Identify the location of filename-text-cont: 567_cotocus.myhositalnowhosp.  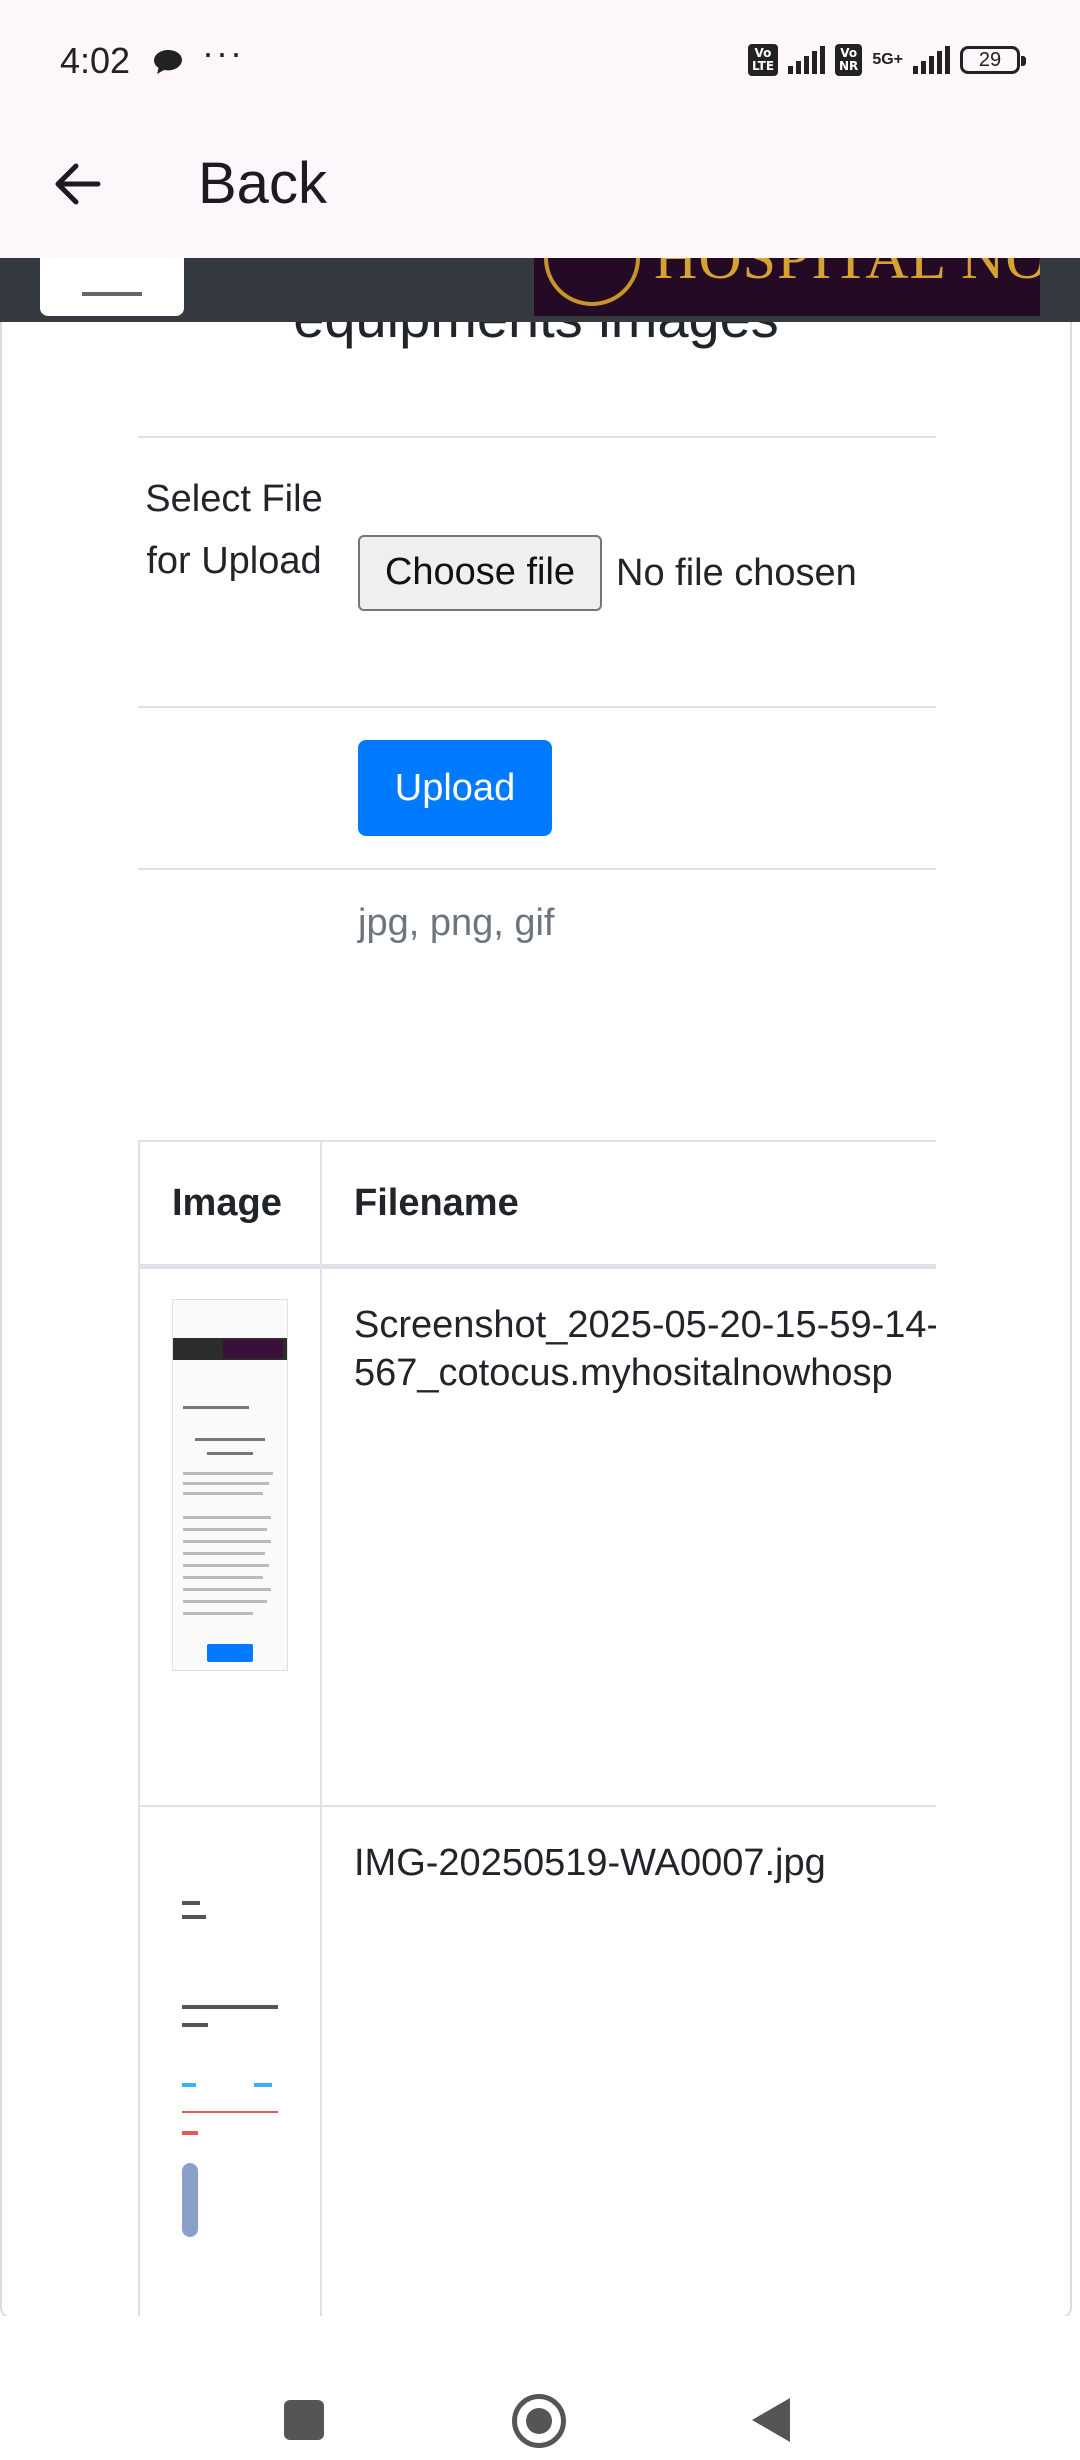
(623, 1373).